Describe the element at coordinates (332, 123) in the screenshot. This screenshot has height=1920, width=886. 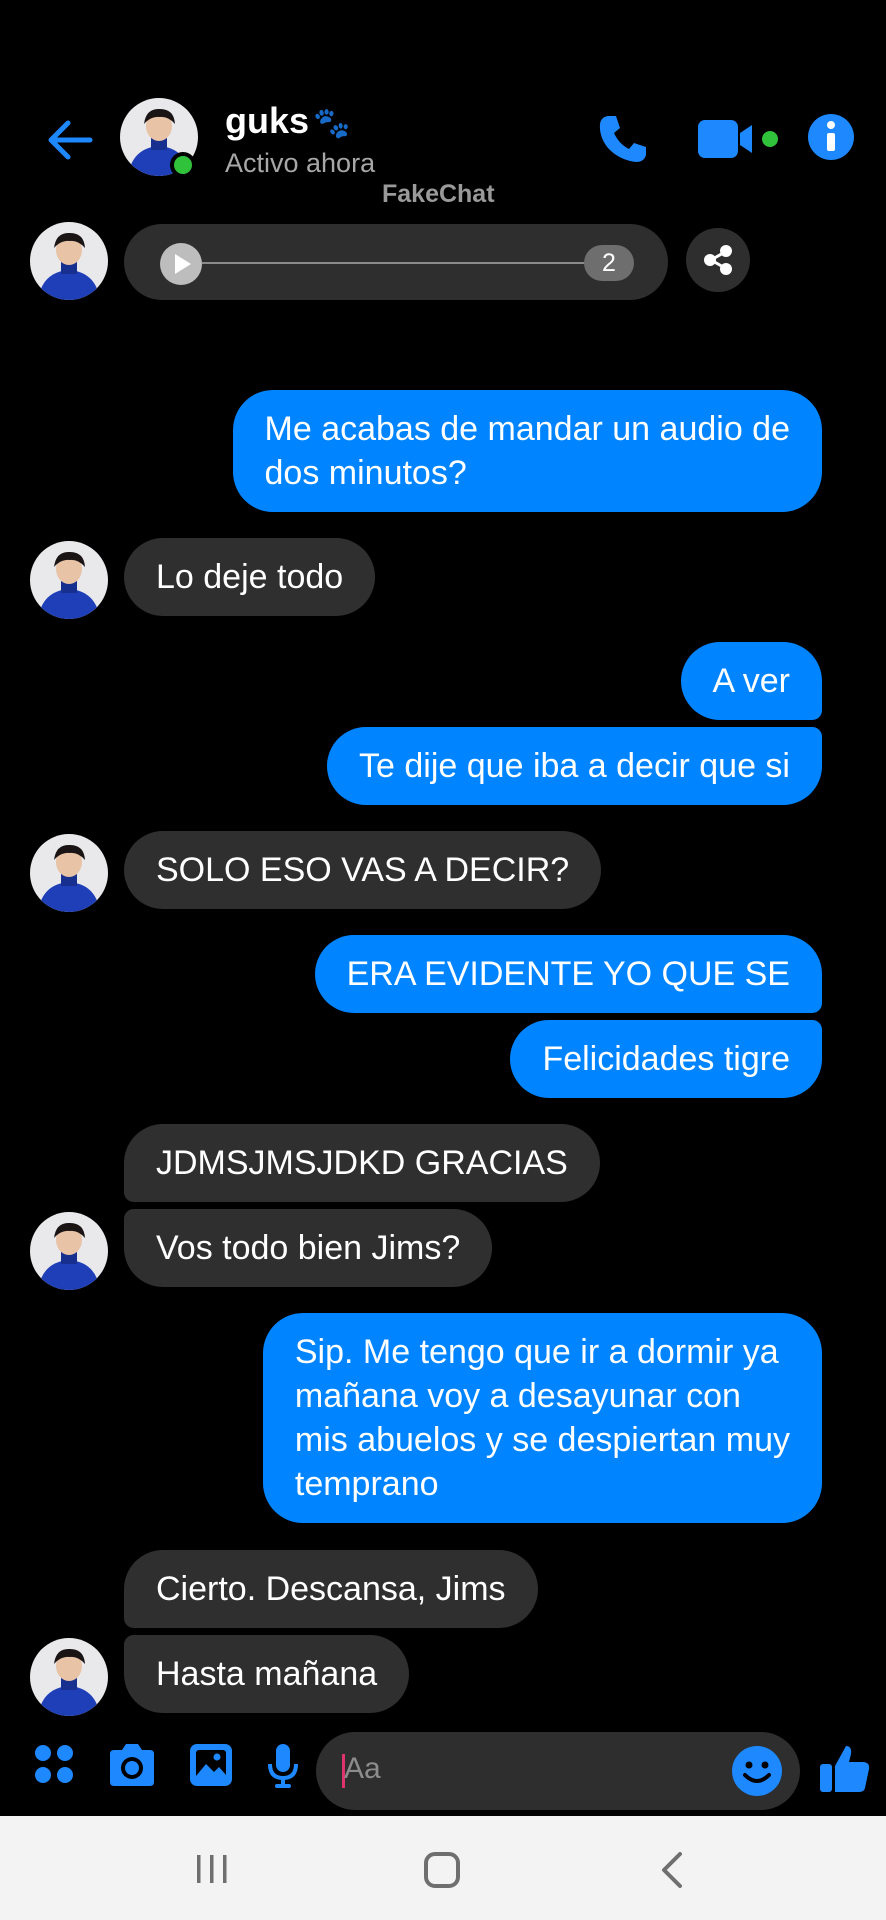
I see `paw-emoji: 🐾` at that location.